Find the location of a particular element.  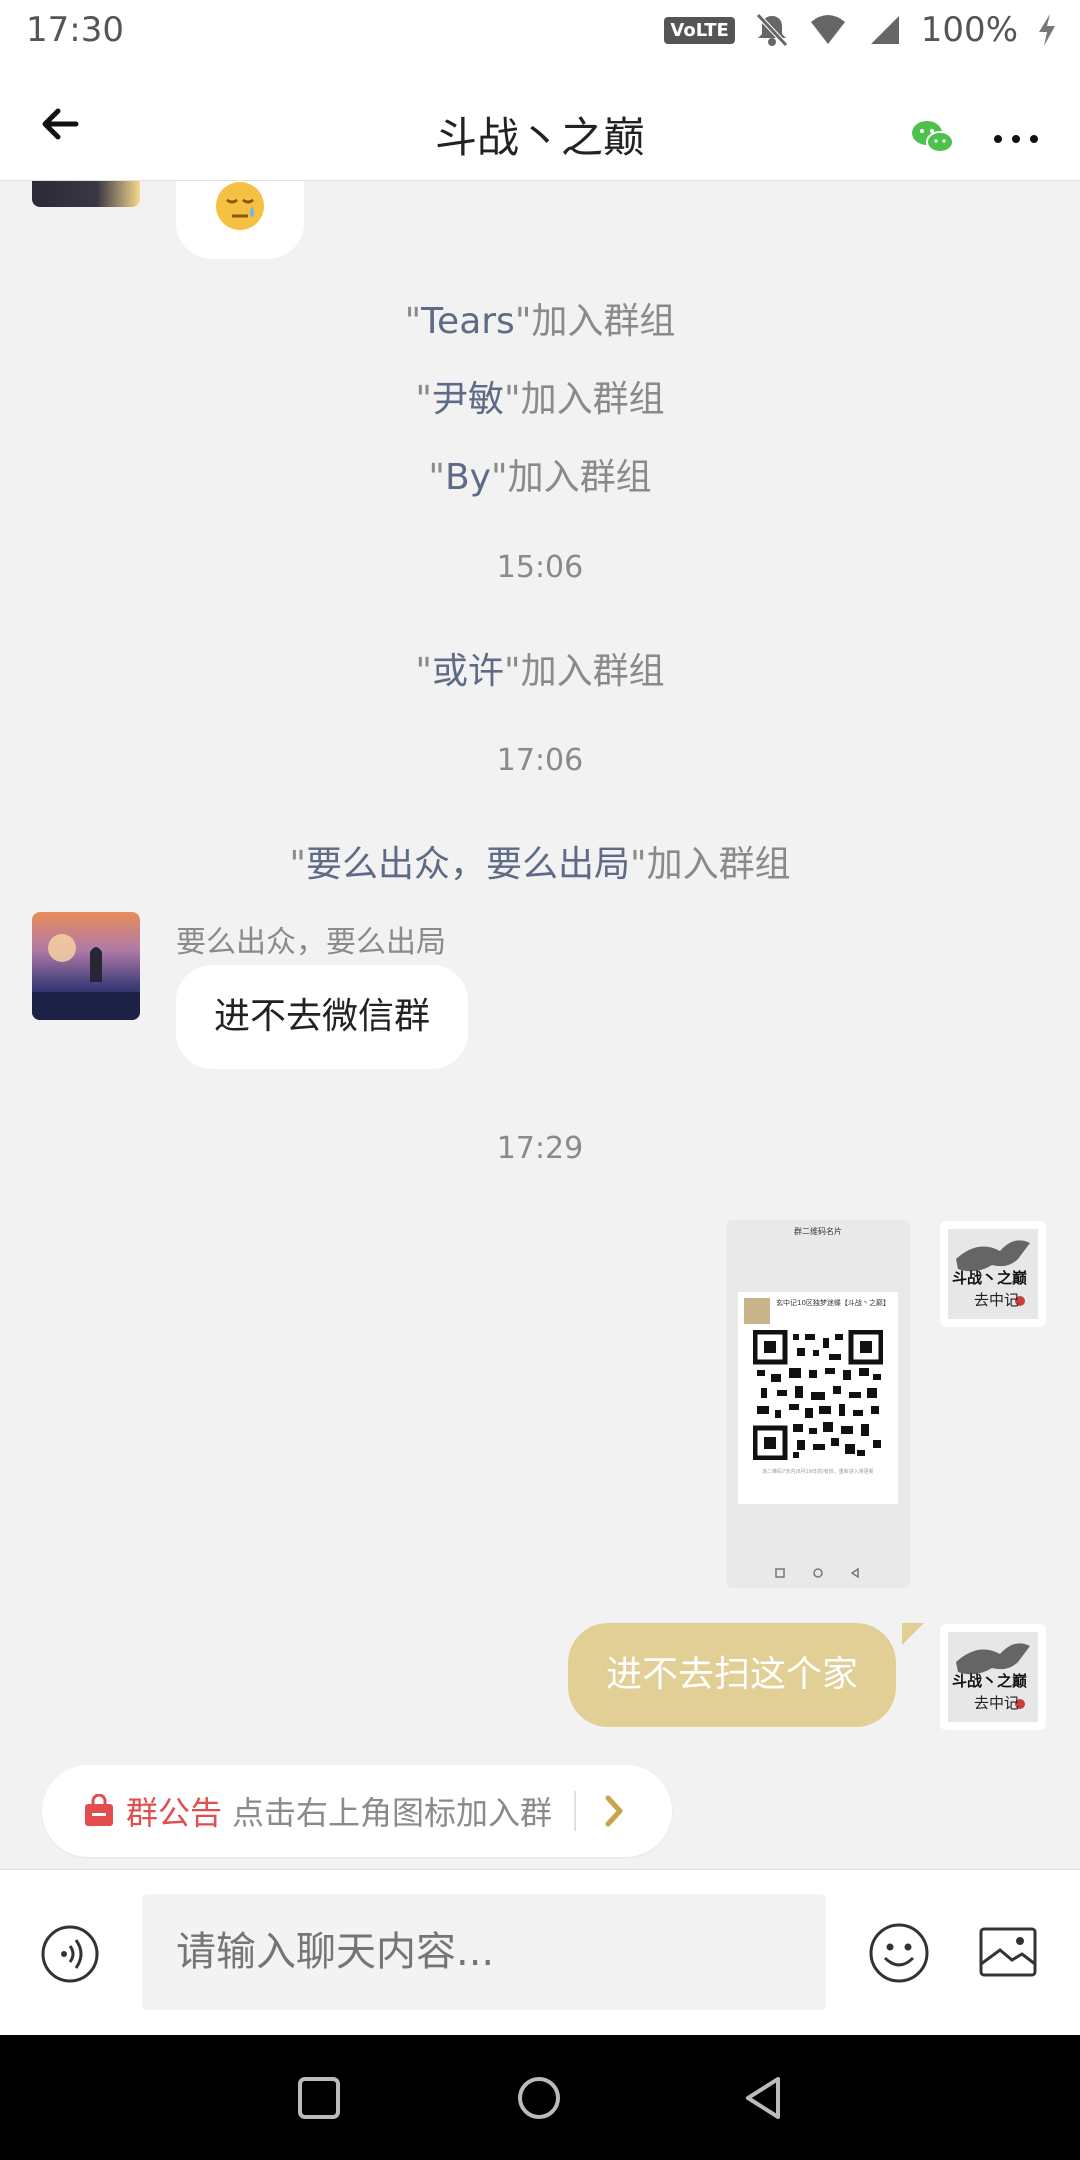

image-picker-icon is located at coordinates (1008, 1952).